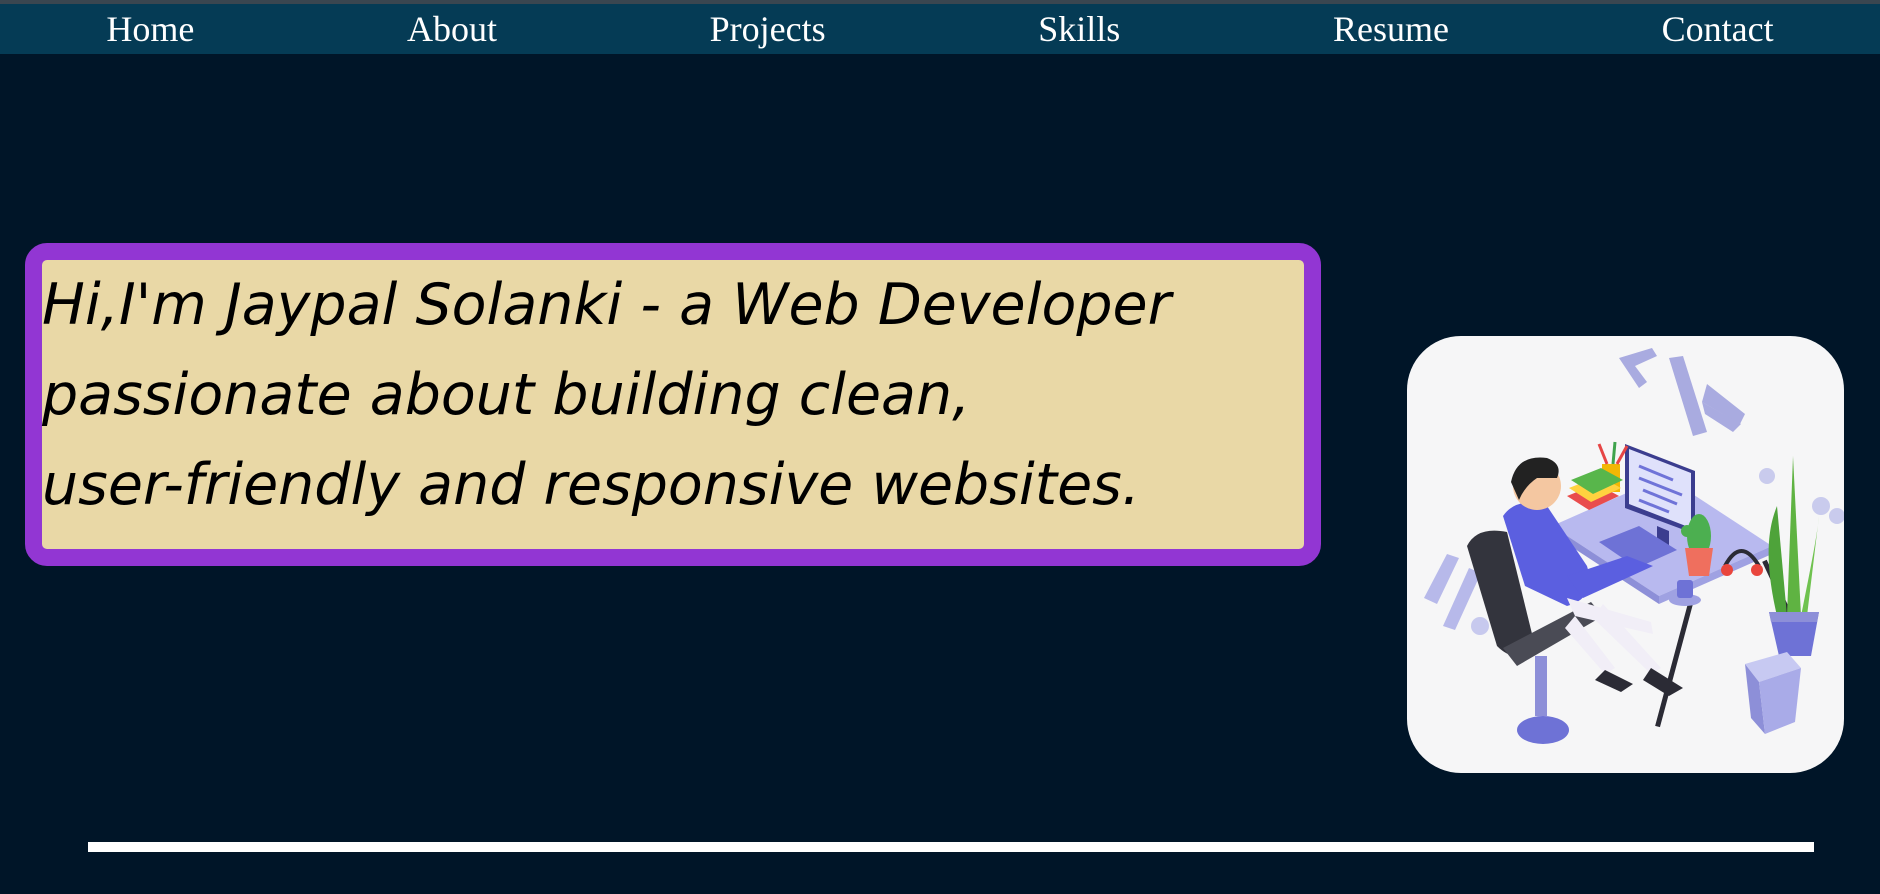 The width and height of the screenshot is (1880, 894). I want to click on plant-icon, so click(1793, 556).